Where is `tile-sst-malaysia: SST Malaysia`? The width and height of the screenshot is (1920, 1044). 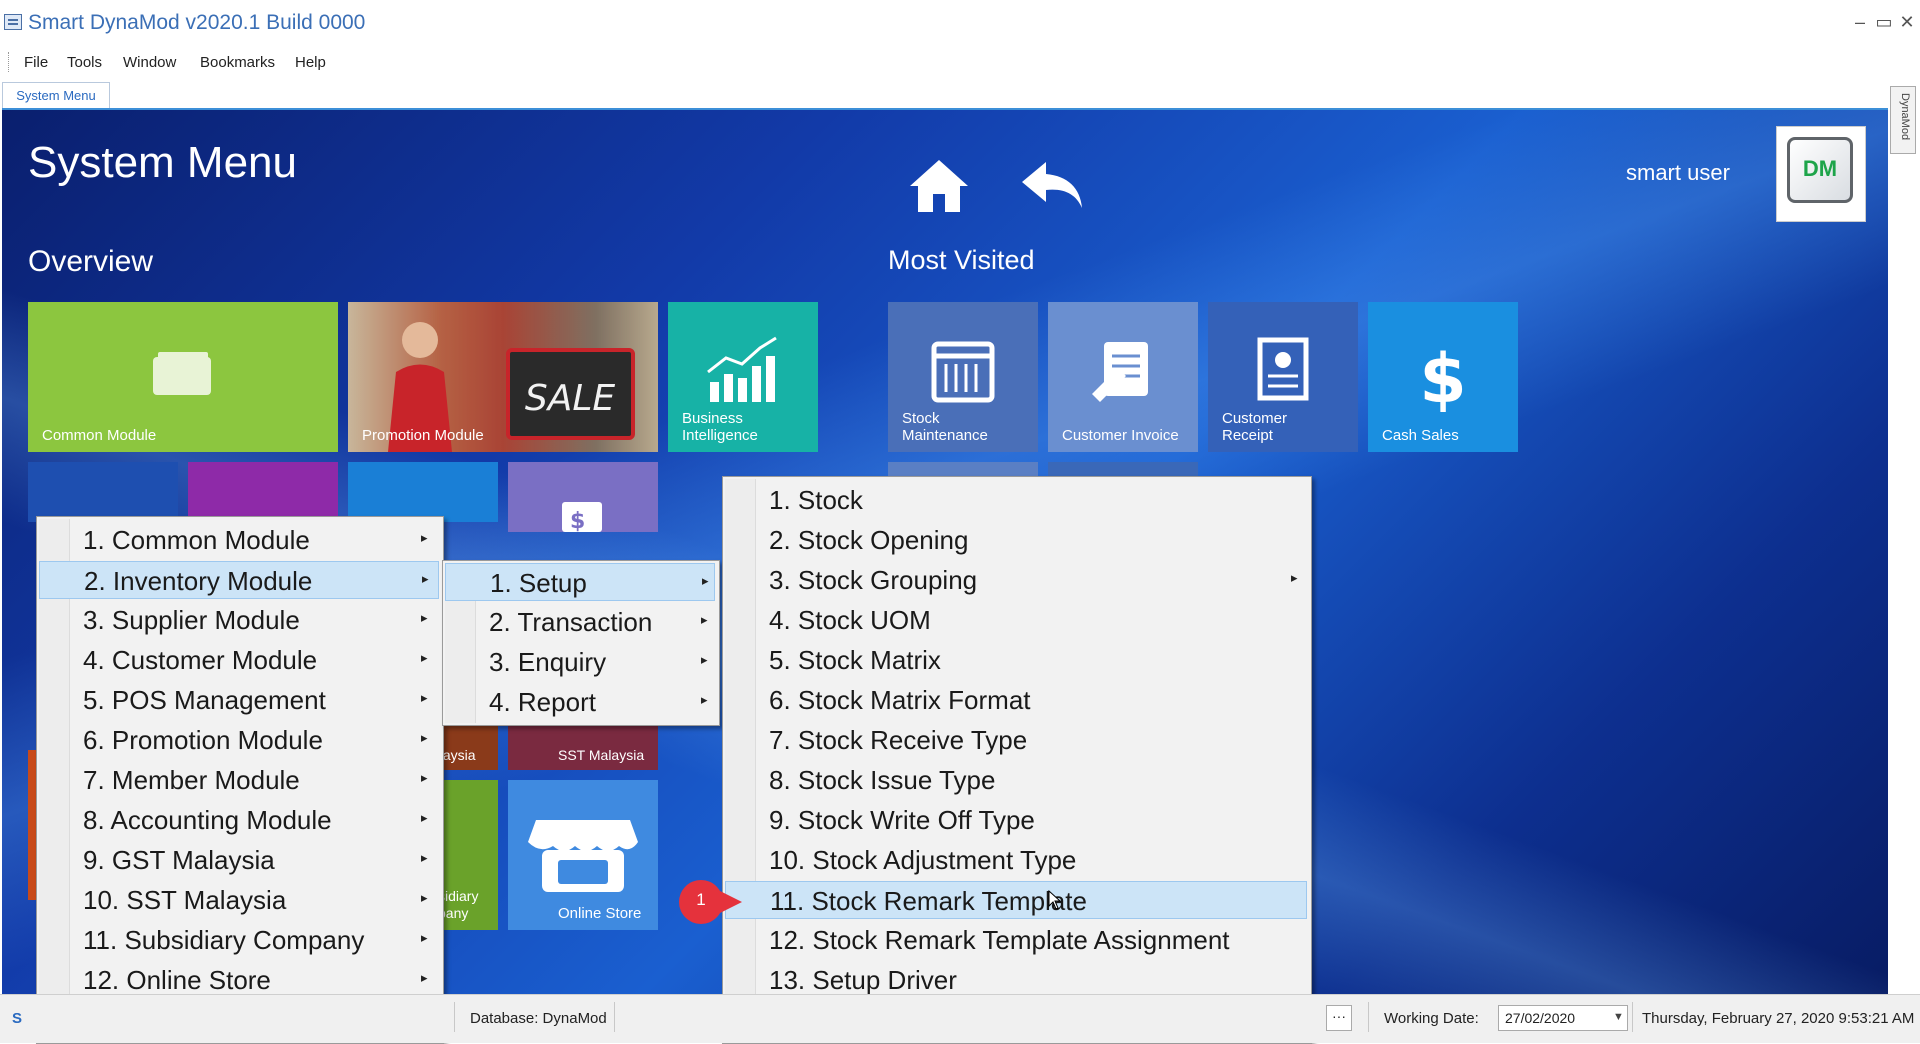
tile-sst-malaysia: SST Malaysia is located at coordinates (583, 747).